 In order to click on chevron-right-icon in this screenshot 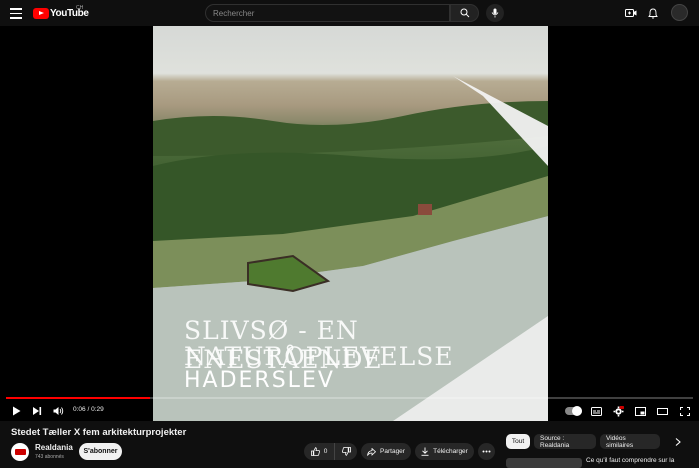, I will do `click(678, 442)`.